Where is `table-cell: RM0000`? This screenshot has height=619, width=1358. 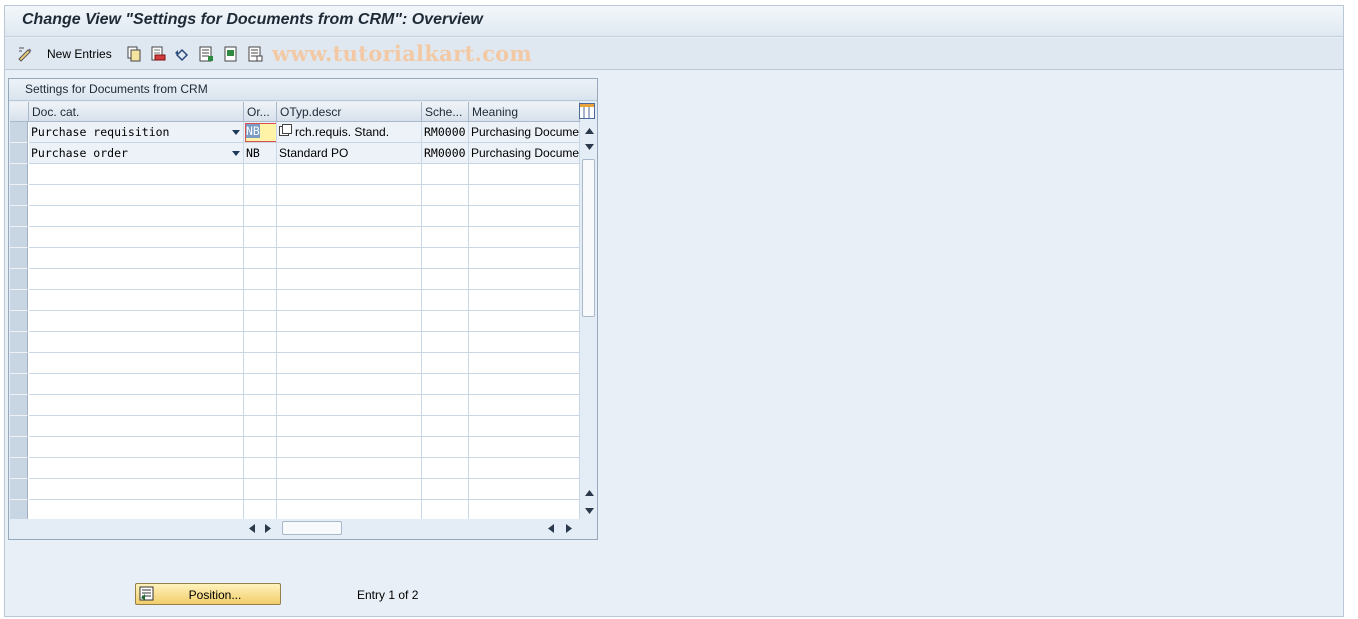 table-cell: RM0000 is located at coordinates (445, 153).